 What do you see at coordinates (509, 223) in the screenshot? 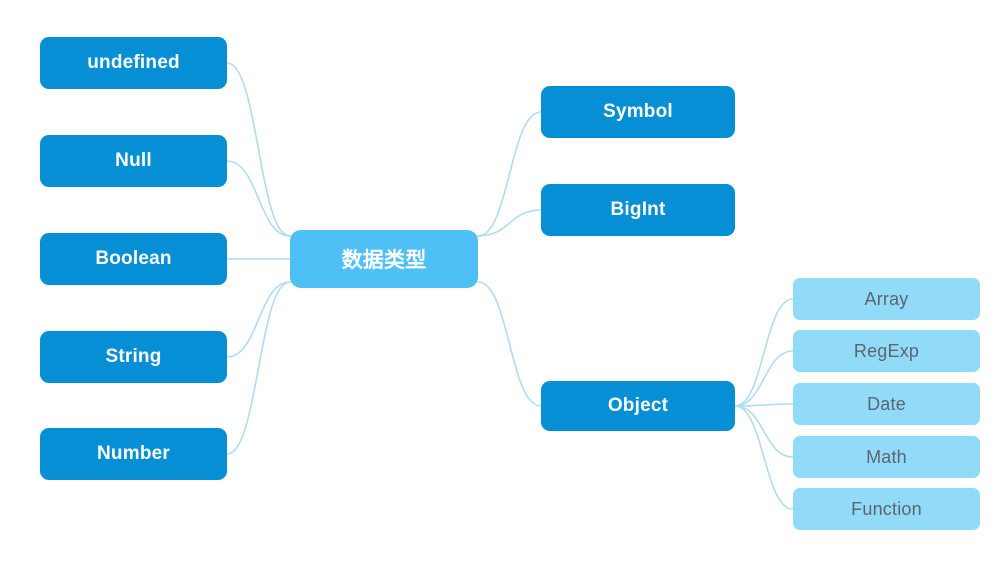
I see `connector-root-to-bigint` at bounding box center [509, 223].